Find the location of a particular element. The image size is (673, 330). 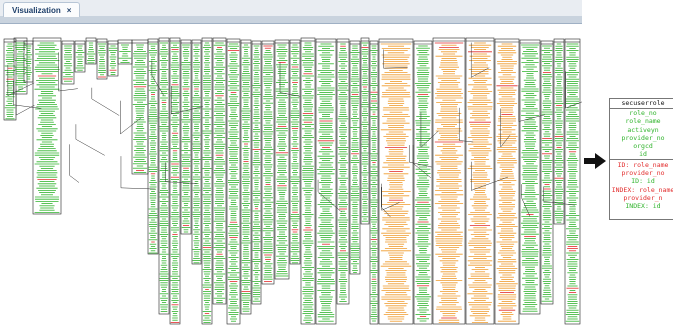

index-provider-n: provider_n is located at coordinates (643, 197).